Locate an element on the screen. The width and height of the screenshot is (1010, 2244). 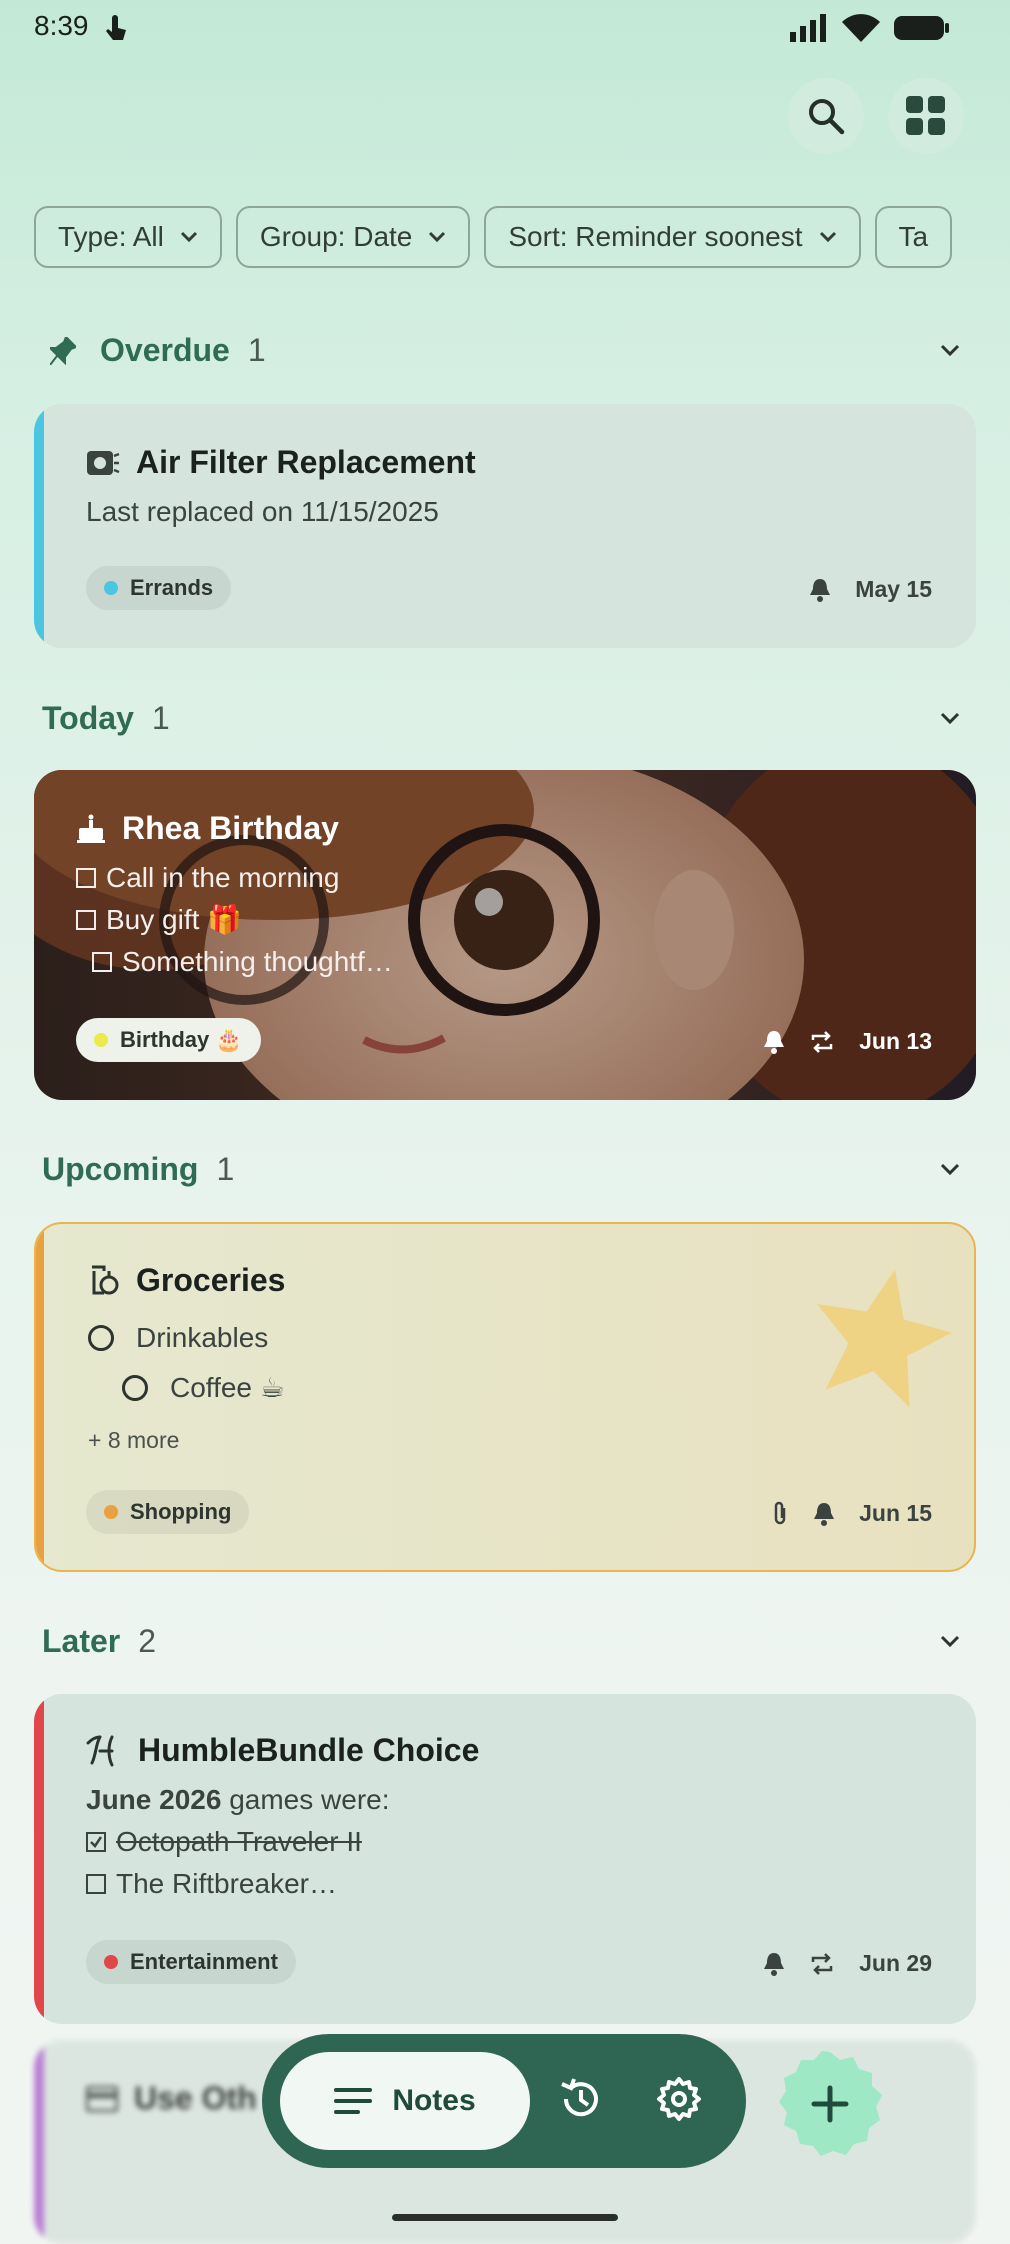
tag-errands: Errands is located at coordinates (159, 588).